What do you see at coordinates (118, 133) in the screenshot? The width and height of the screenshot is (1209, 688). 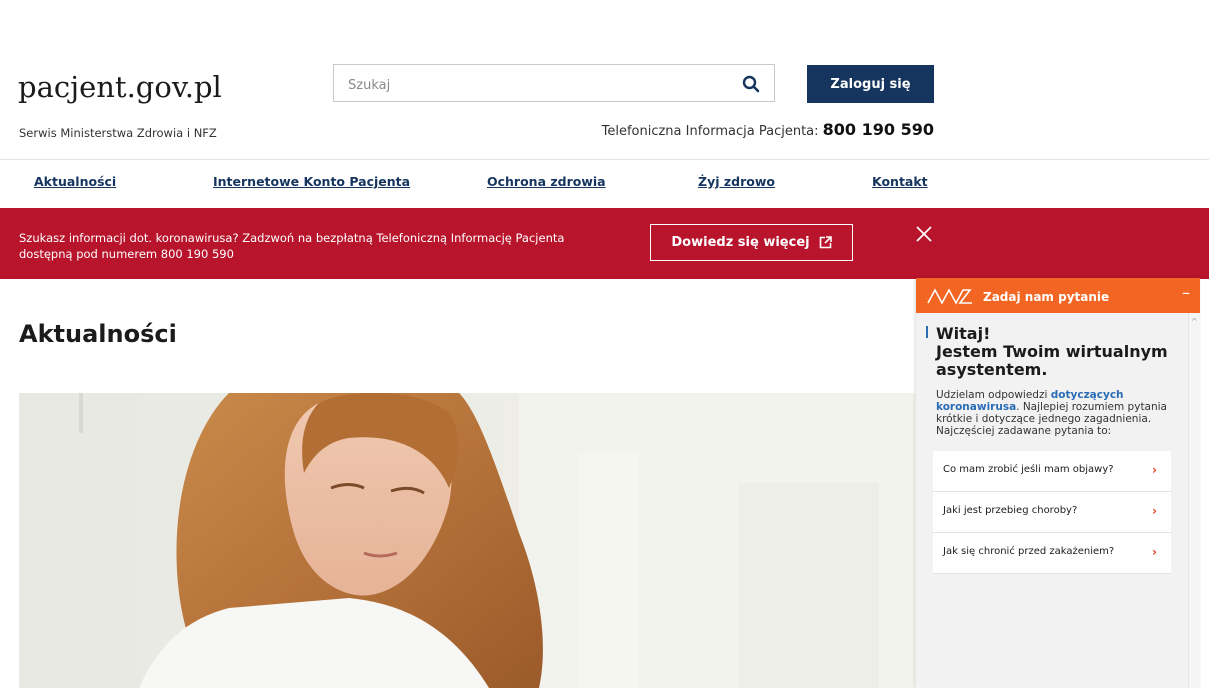 I see `site-tagline: Serwis Ministerstwa Zdrowia i NFZ` at bounding box center [118, 133].